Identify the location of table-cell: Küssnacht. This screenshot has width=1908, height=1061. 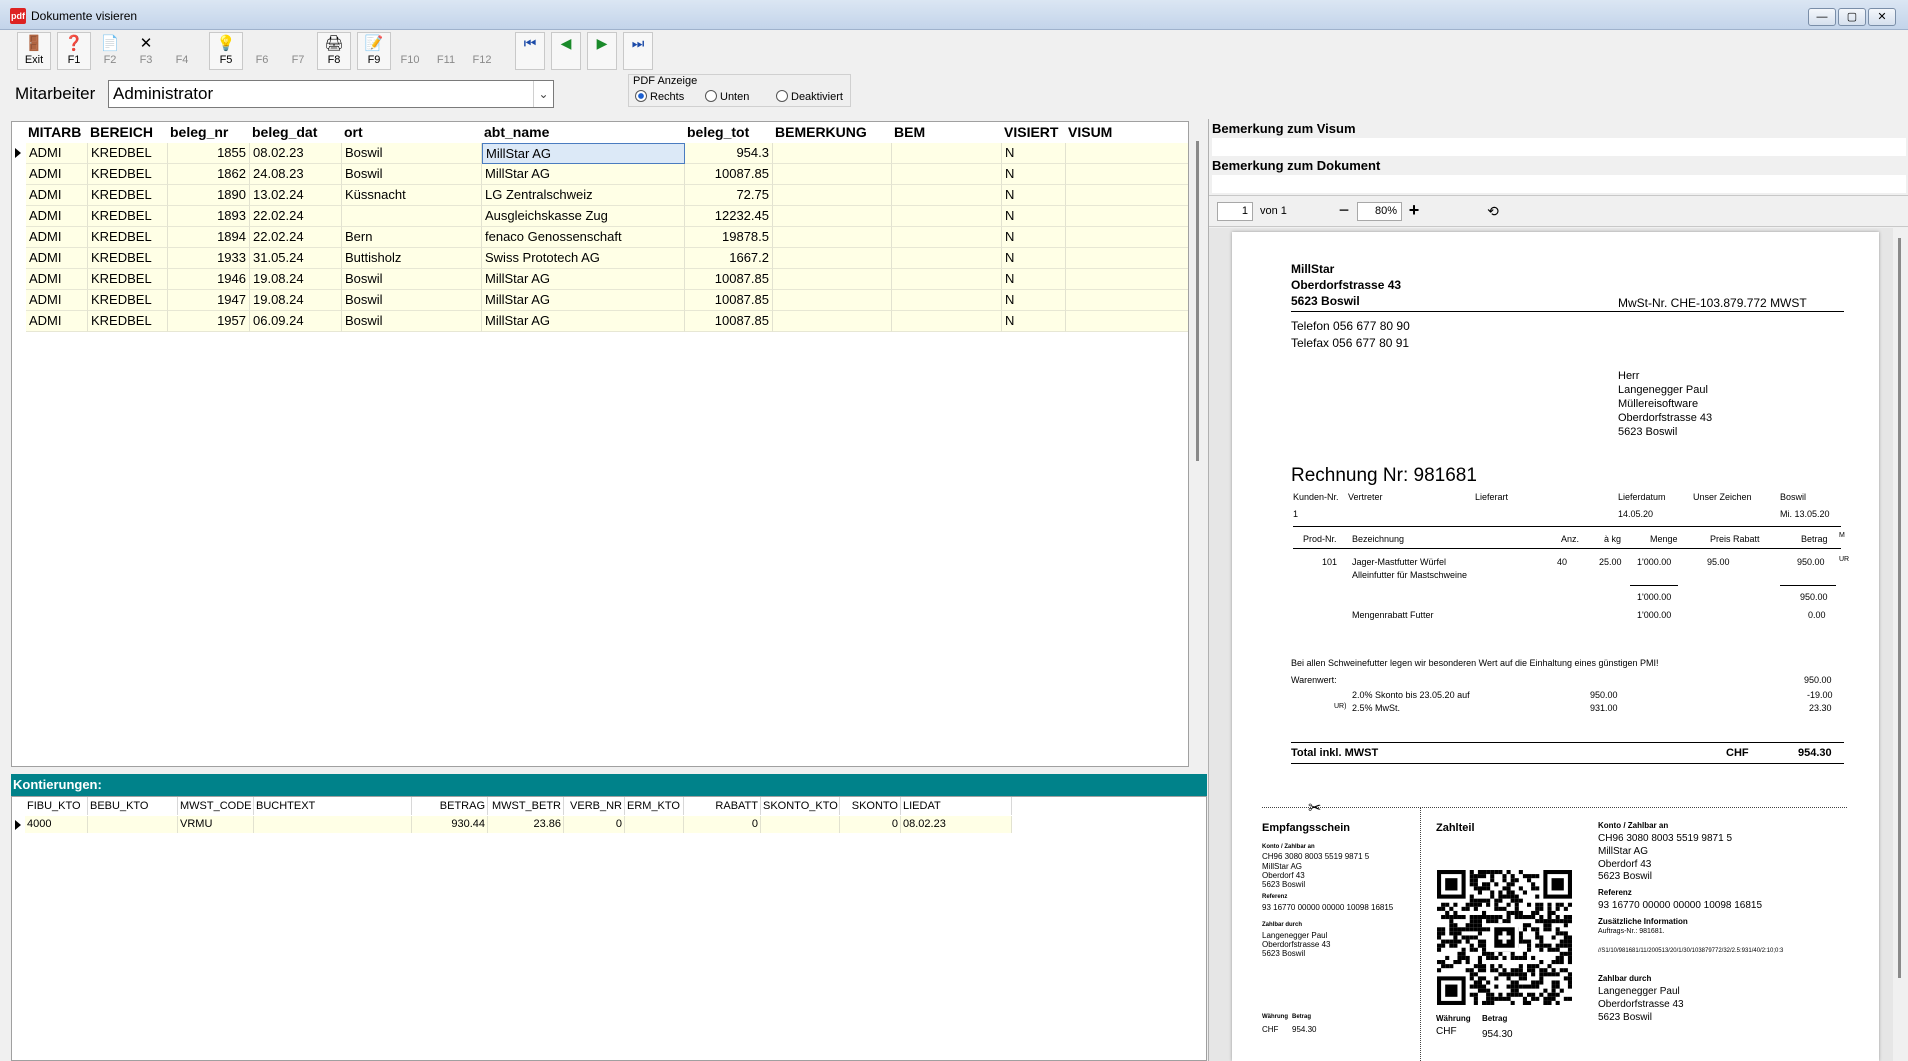
(412, 195).